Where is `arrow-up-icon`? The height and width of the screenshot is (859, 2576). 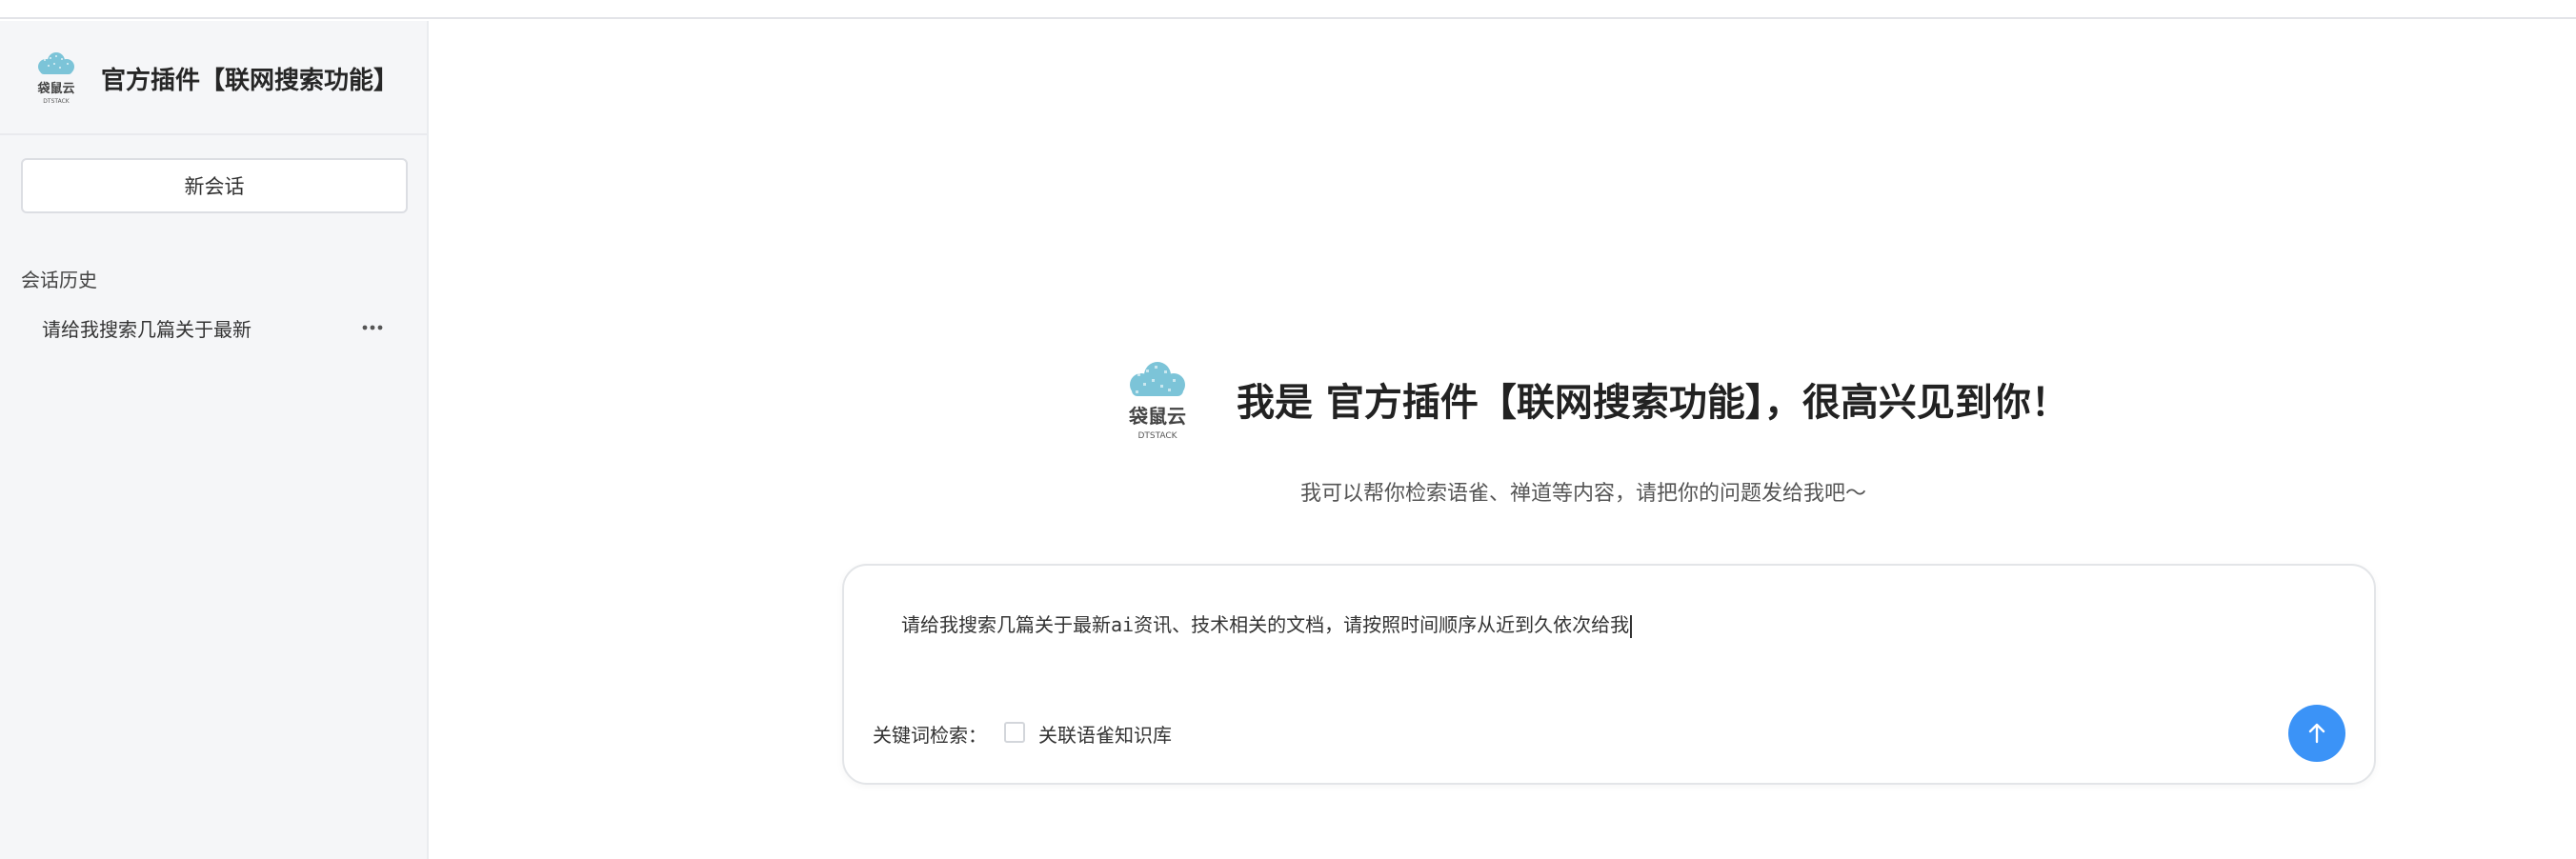
arrow-up-icon is located at coordinates (2317, 733).